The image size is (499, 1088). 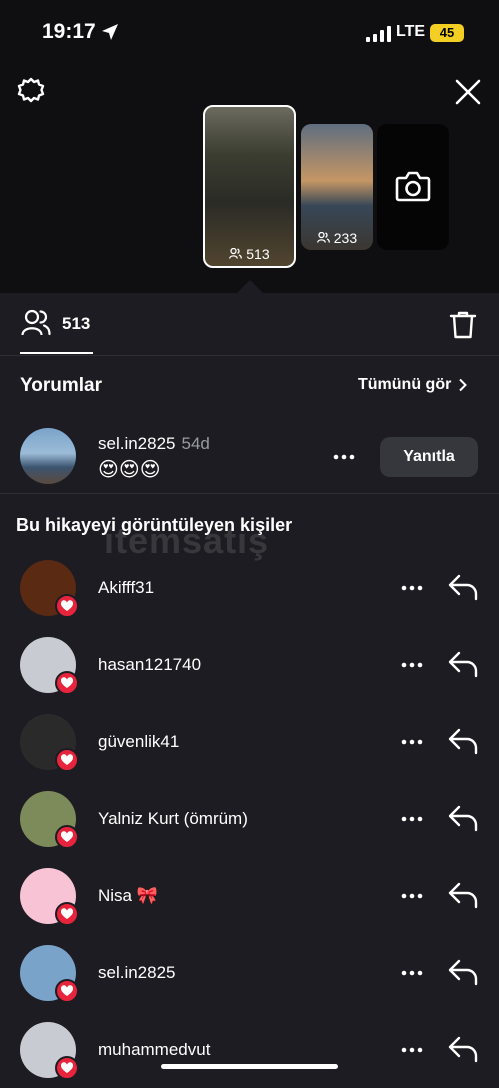 What do you see at coordinates (463, 325) in the screenshot?
I see `trash-icon` at bounding box center [463, 325].